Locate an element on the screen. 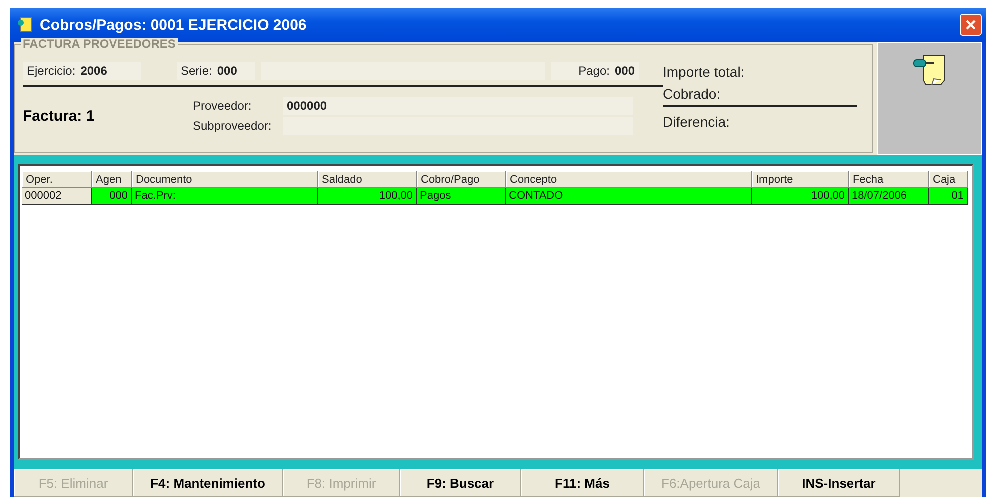 This screenshot has width=986, height=497. column-header: Documento is located at coordinates (225, 179).